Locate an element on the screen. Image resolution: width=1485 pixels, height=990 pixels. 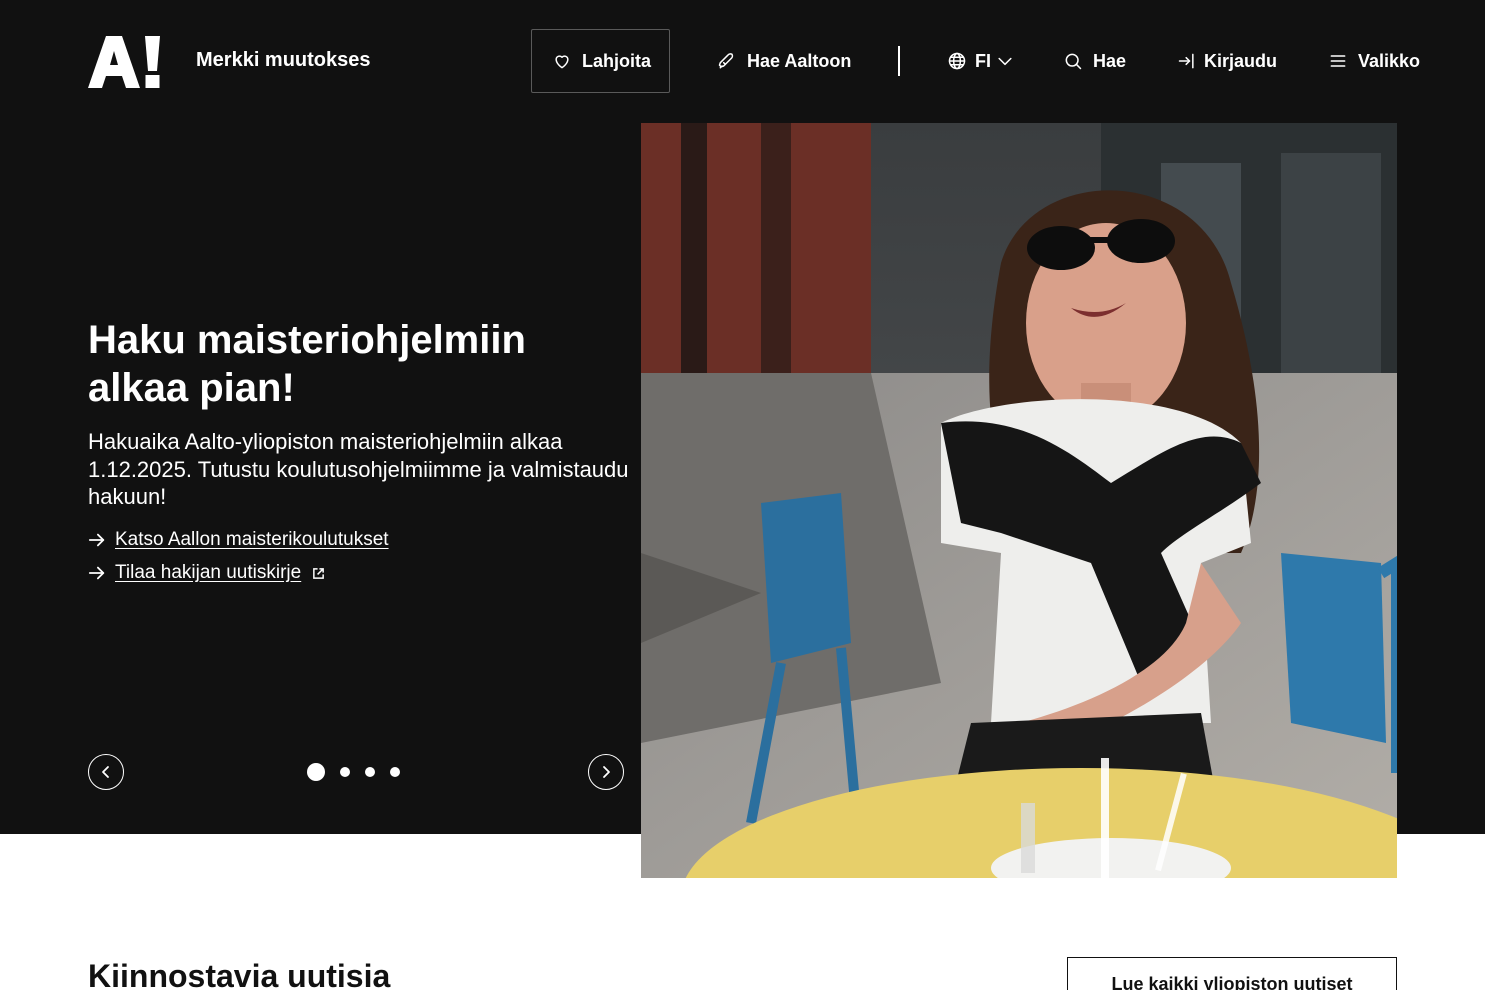
apply-button: Hae Aaltoon is located at coordinates (784, 61).